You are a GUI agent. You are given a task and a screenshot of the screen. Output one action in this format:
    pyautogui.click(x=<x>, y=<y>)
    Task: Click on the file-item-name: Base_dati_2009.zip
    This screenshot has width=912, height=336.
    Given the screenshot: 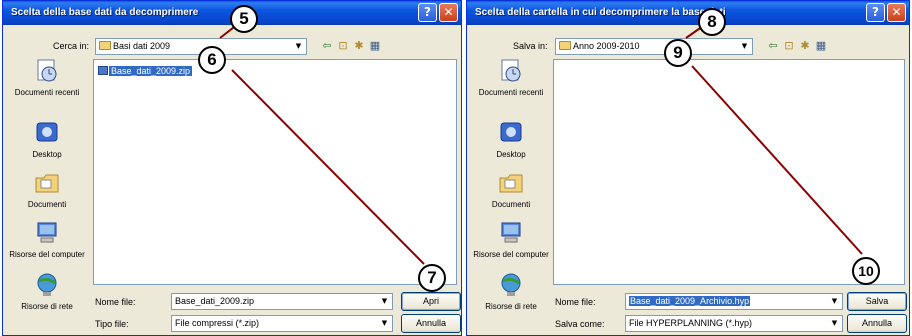 What is the action you would take?
    pyautogui.click(x=151, y=71)
    